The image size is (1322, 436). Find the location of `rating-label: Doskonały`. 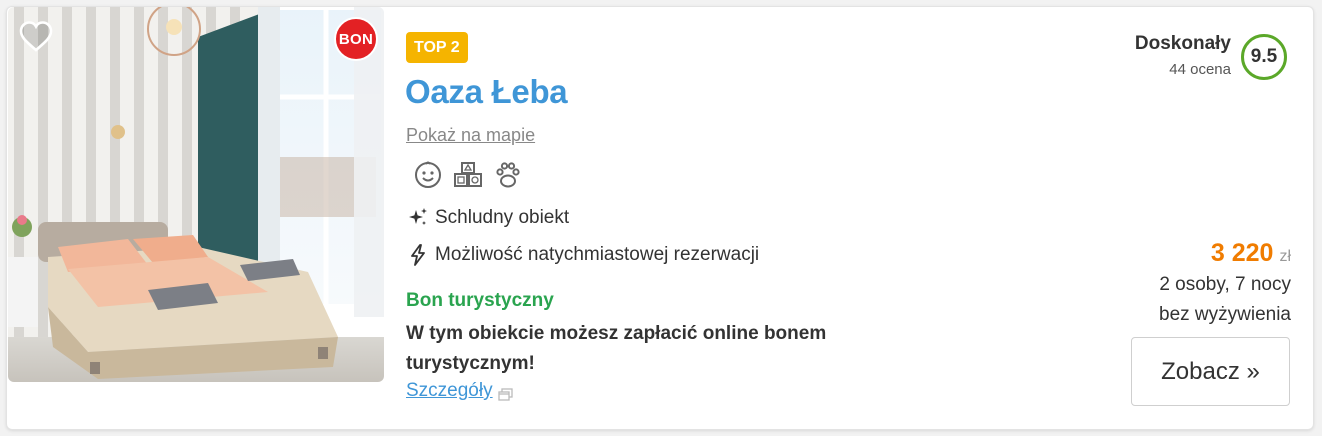

rating-label: Doskonały is located at coordinates (1182, 43).